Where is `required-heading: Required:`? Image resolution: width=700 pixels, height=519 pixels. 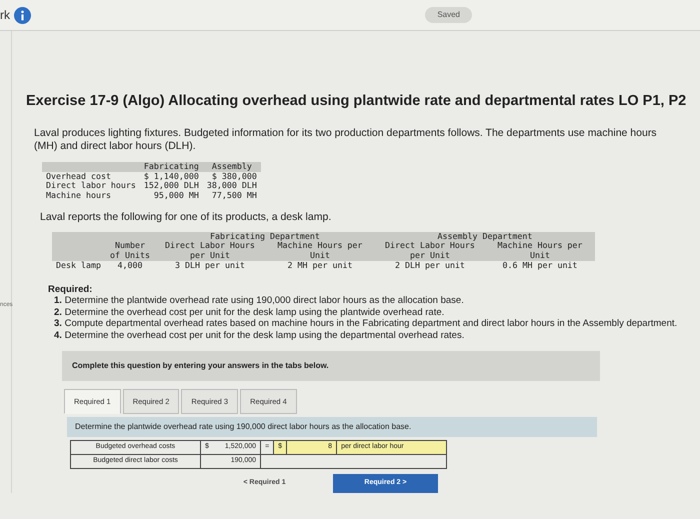
required-heading: Required: is located at coordinates (71, 290).